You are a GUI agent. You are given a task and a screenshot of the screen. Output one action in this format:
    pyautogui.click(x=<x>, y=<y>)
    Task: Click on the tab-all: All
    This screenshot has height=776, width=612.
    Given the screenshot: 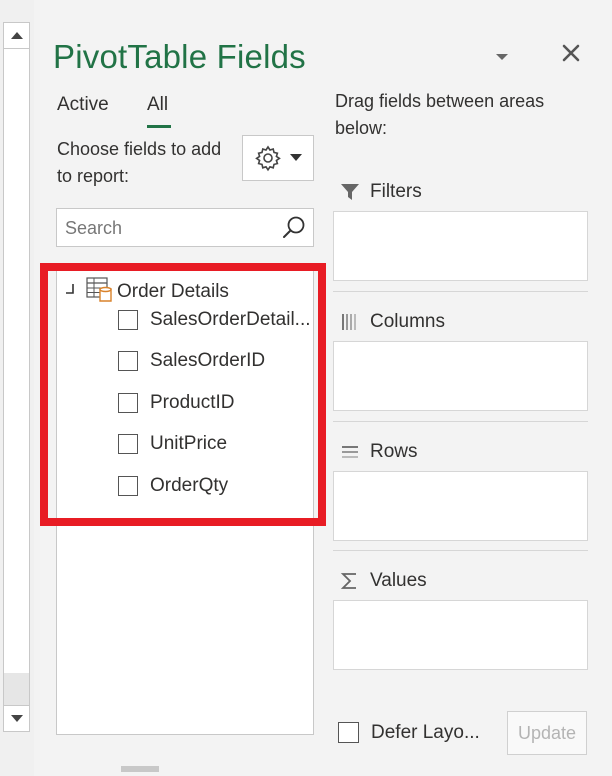 What is the action you would take?
    pyautogui.click(x=157, y=105)
    